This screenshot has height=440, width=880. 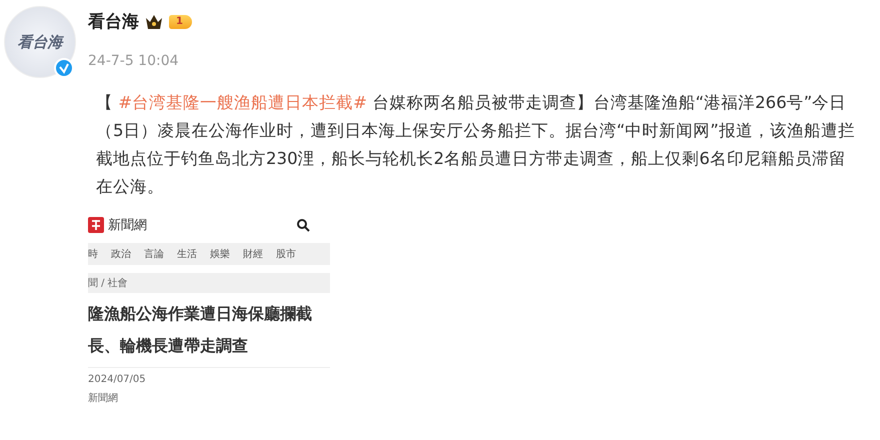 What do you see at coordinates (253, 254) in the screenshot?
I see `nav-item: 財經` at bounding box center [253, 254].